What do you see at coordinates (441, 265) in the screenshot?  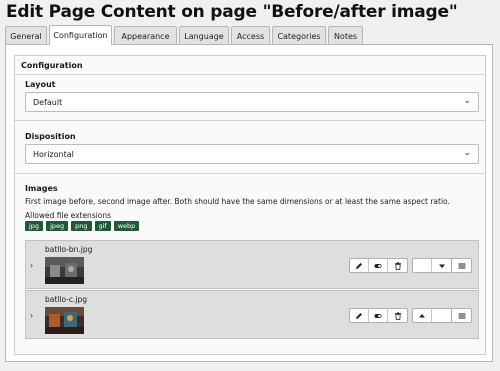 I see `arrow-down-icon` at bounding box center [441, 265].